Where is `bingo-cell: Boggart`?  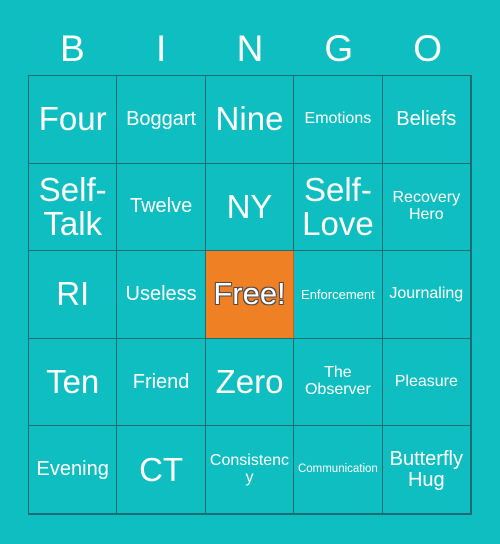 bingo-cell: Boggart is located at coordinates (162, 120).